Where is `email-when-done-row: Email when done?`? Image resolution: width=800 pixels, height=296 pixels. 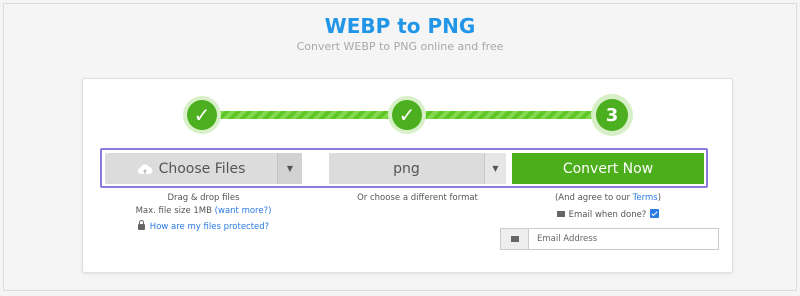 email-when-done-row: Email when done? is located at coordinates (608, 214).